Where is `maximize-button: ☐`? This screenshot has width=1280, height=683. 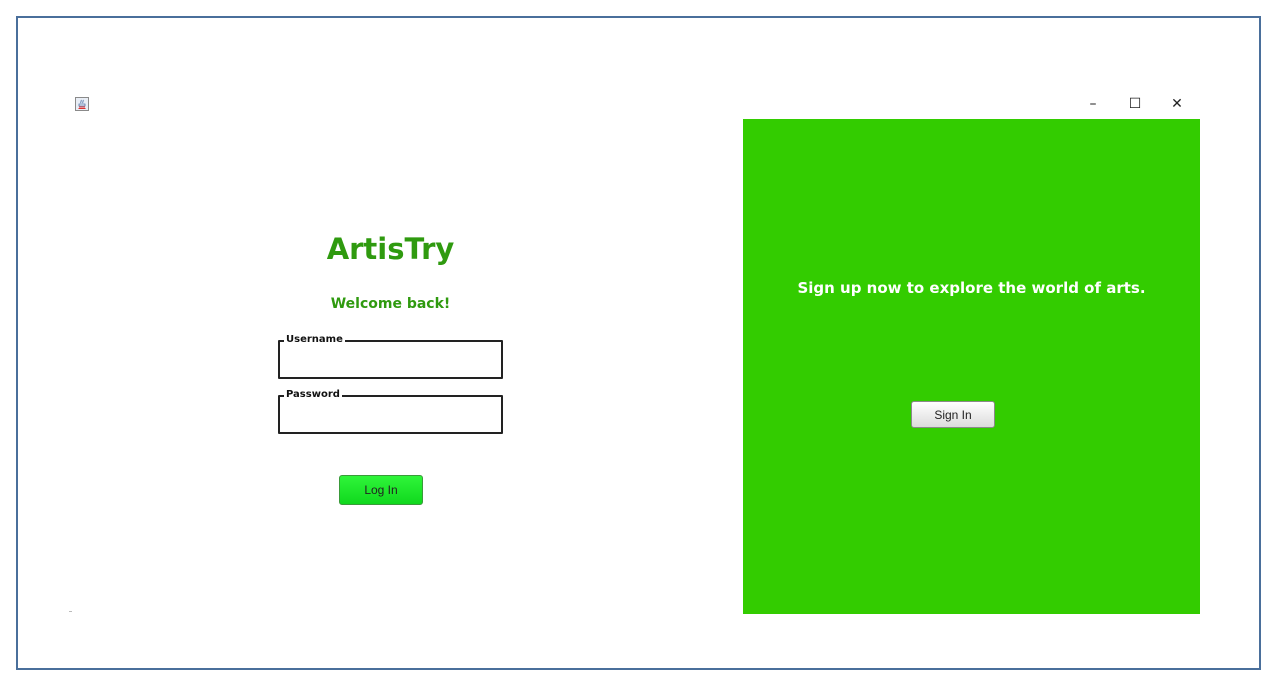
maximize-button: ☐ is located at coordinates (1135, 104).